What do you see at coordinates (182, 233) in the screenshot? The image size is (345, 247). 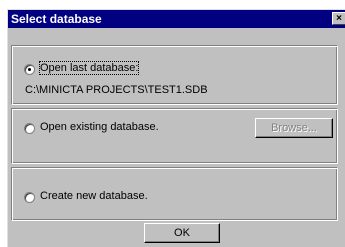 I see `ok-button: OK` at bounding box center [182, 233].